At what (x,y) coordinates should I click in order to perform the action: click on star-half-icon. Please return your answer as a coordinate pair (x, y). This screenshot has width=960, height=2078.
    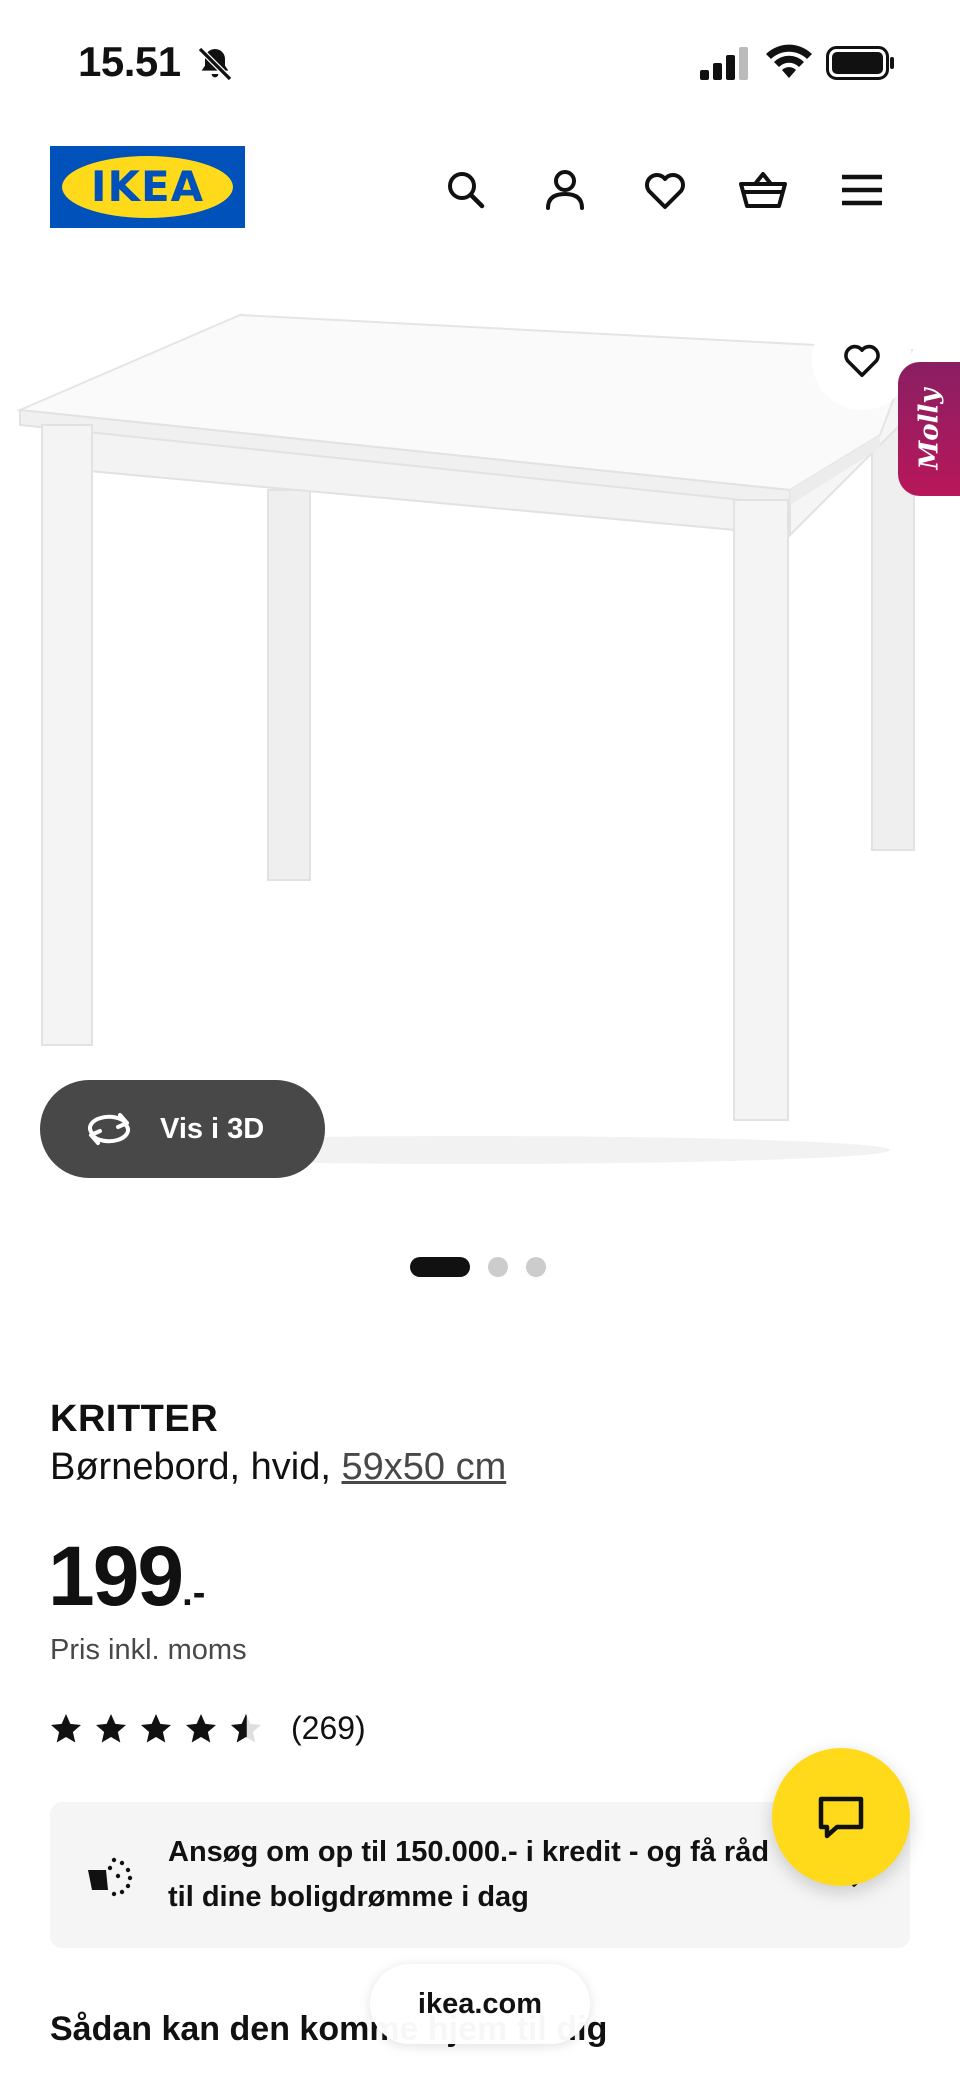
    Looking at the image, I should click on (246, 1727).